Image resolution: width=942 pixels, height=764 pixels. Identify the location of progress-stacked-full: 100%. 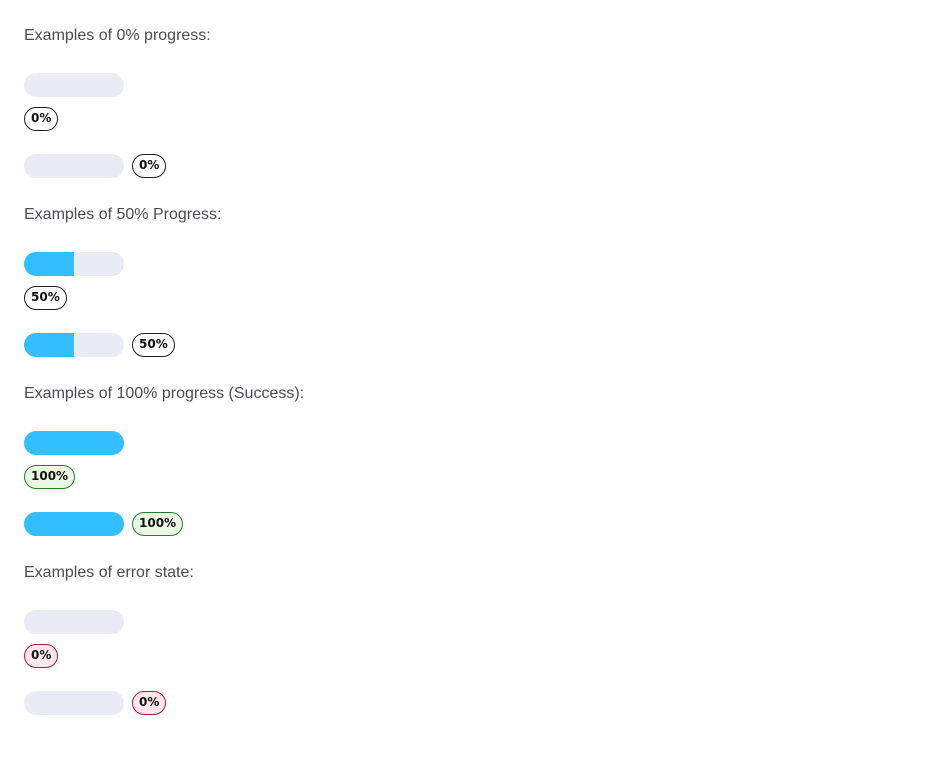
(74, 460).